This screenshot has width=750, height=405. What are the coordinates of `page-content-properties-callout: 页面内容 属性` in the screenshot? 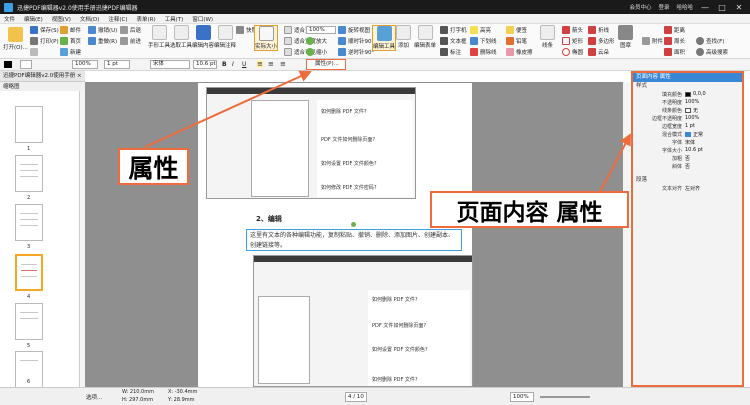 It's located at (529, 209).